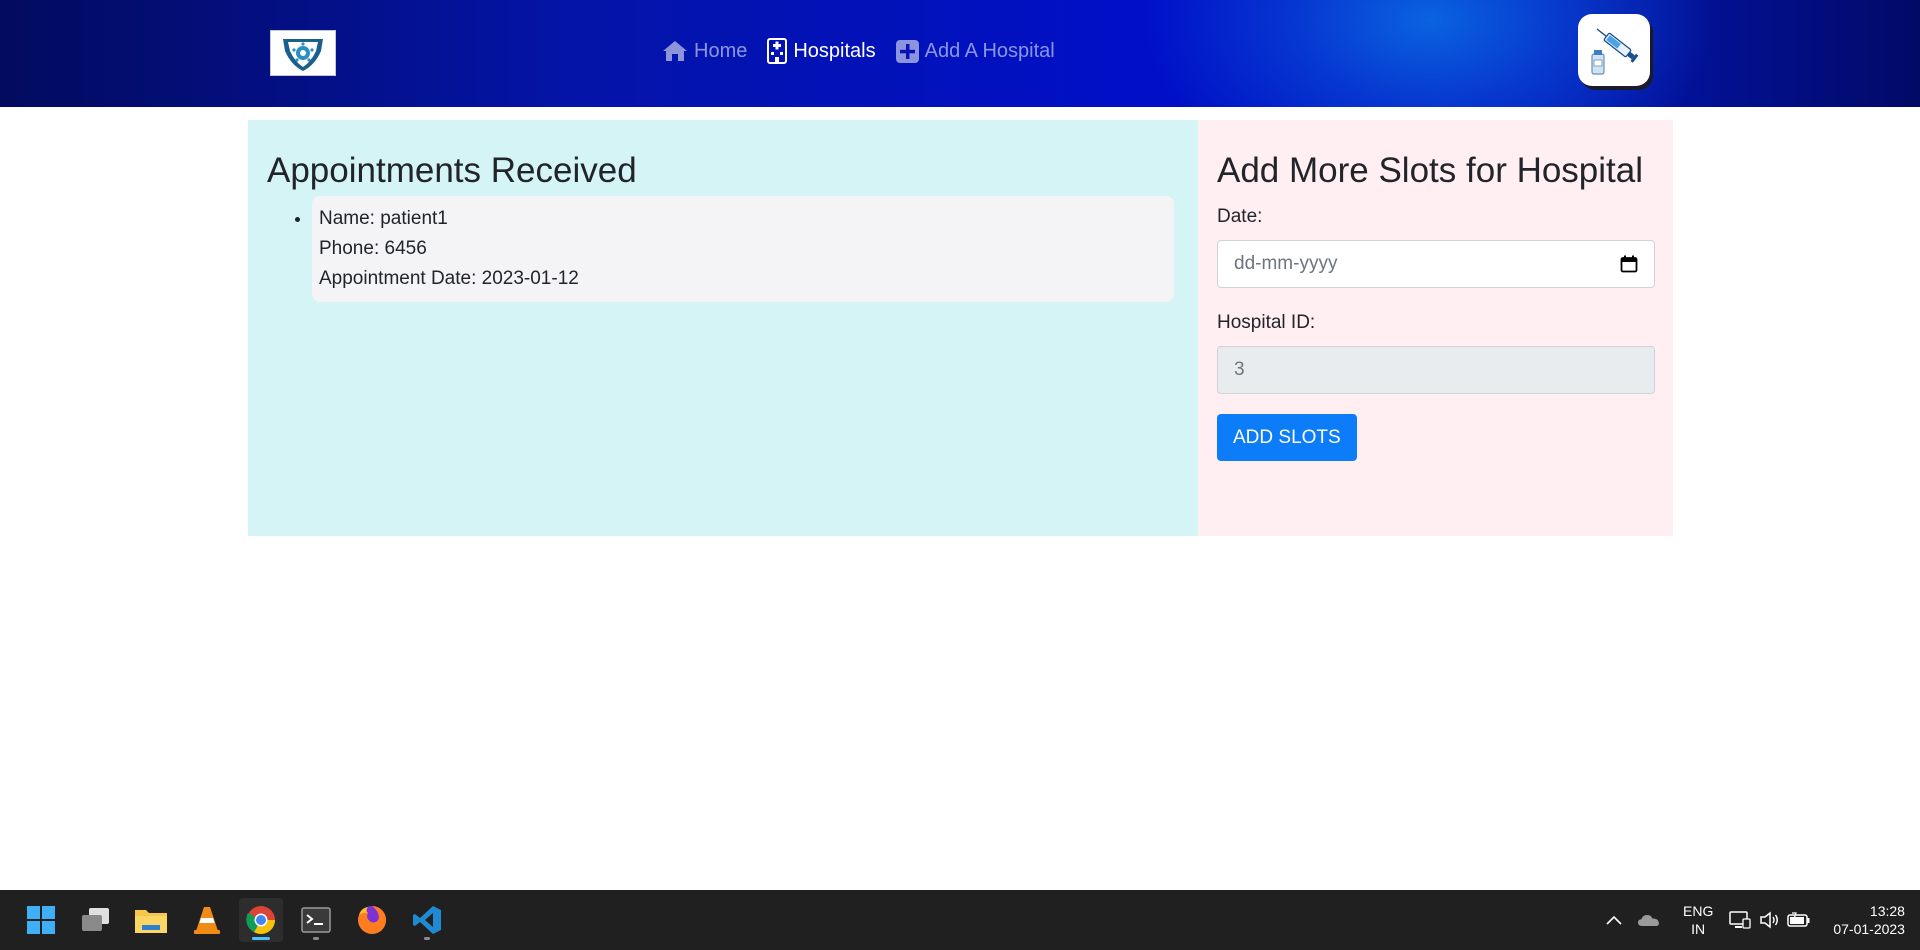  Describe the element at coordinates (373, 248) in the screenshot. I see `appointment-phone: Phone: 6456` at that location.